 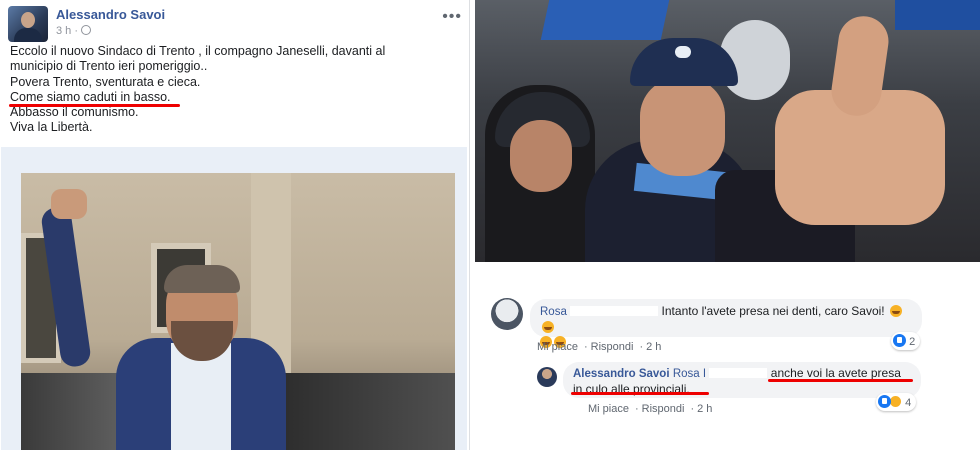 I want to click on reply-tag: Rosa I, so click(x=689, y=374).